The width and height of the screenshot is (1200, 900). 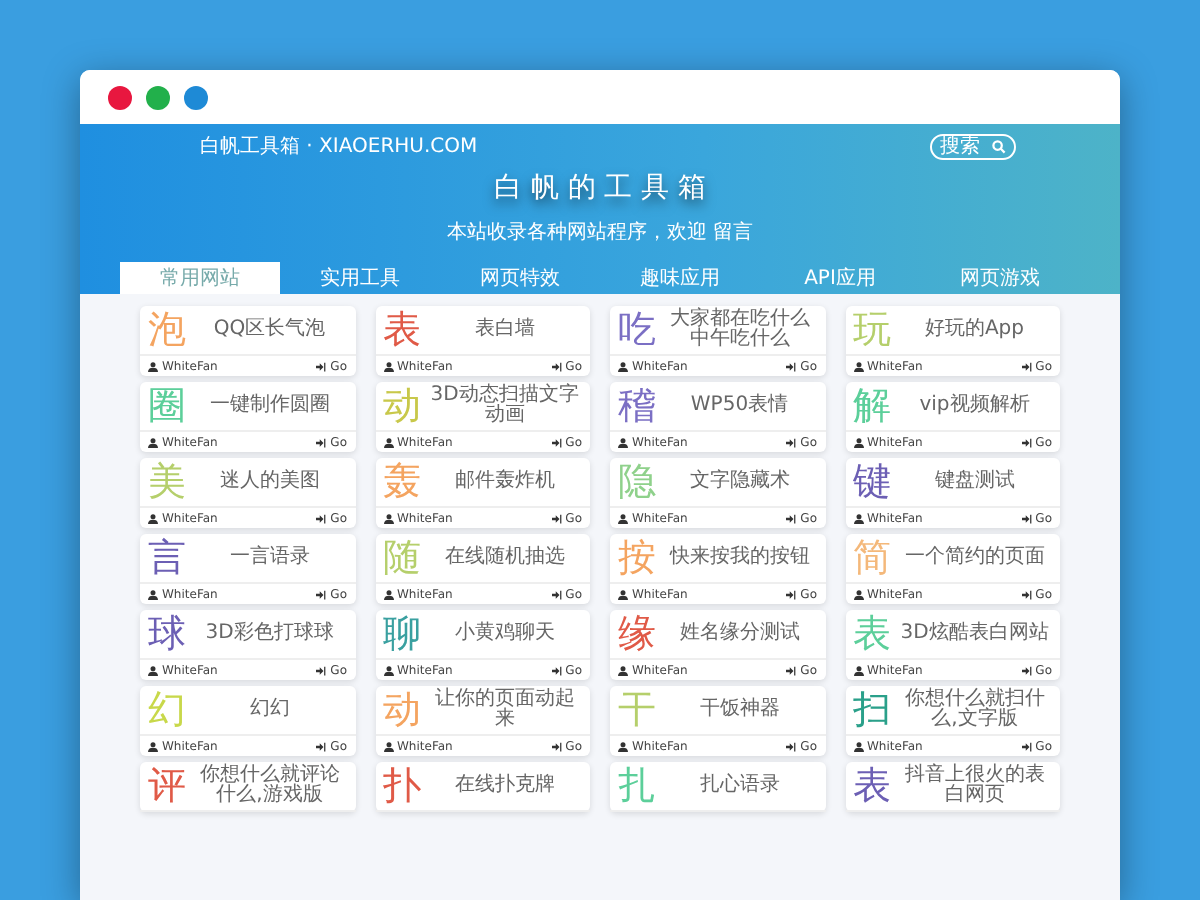 What do you see at coordinates (974, 710) in the screenshot?
I see `tool-description: 你想什么就扫什么,文字版` at bounding box center [974, 710].